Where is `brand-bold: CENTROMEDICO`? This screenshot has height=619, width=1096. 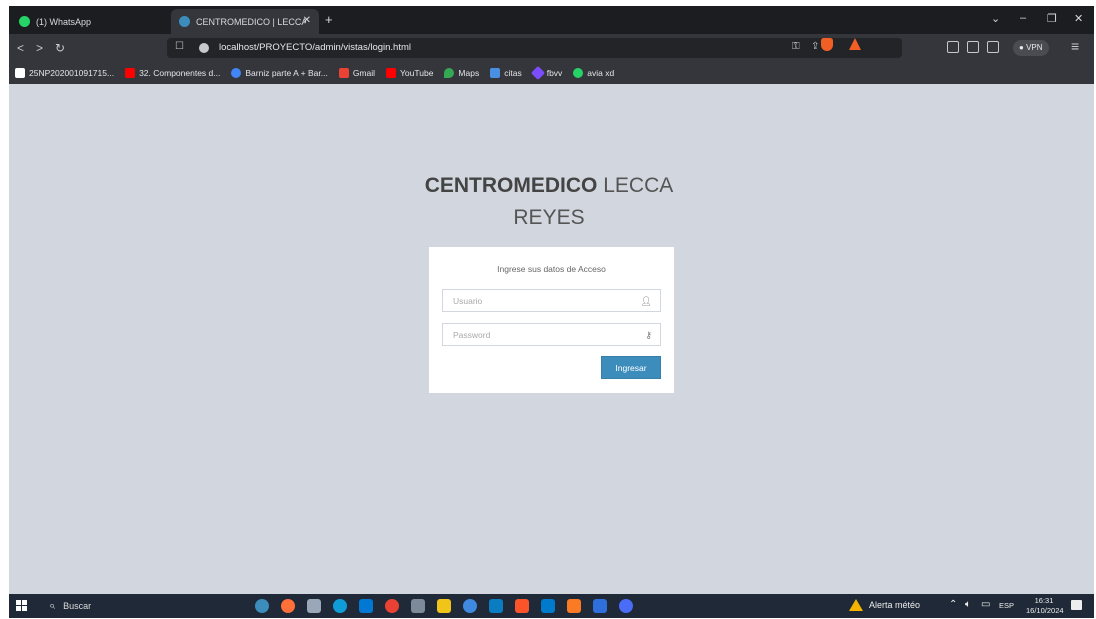
brand-bold: CENTROMEDICO is located at coordinates (511, 185).